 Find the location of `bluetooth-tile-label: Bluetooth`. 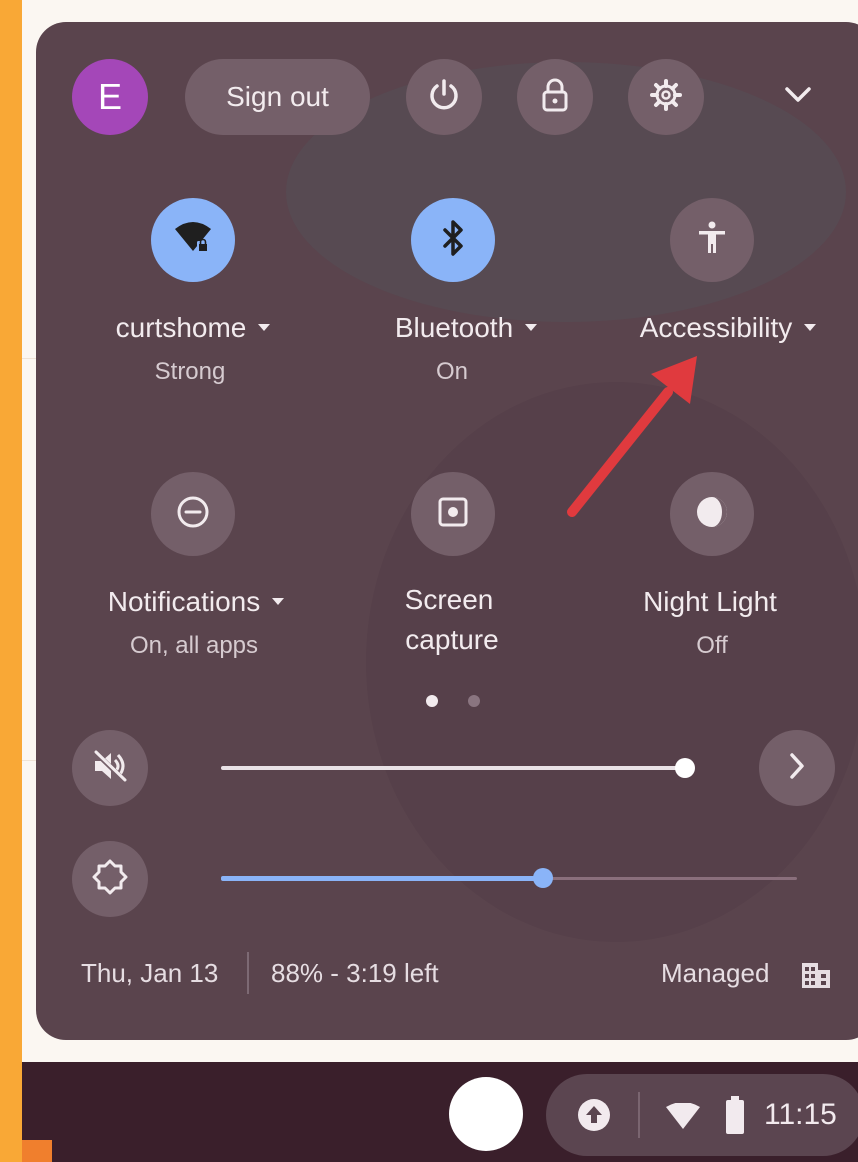

bluetooth-tile-label: Bluetooth is located at coordinates (466, 328).